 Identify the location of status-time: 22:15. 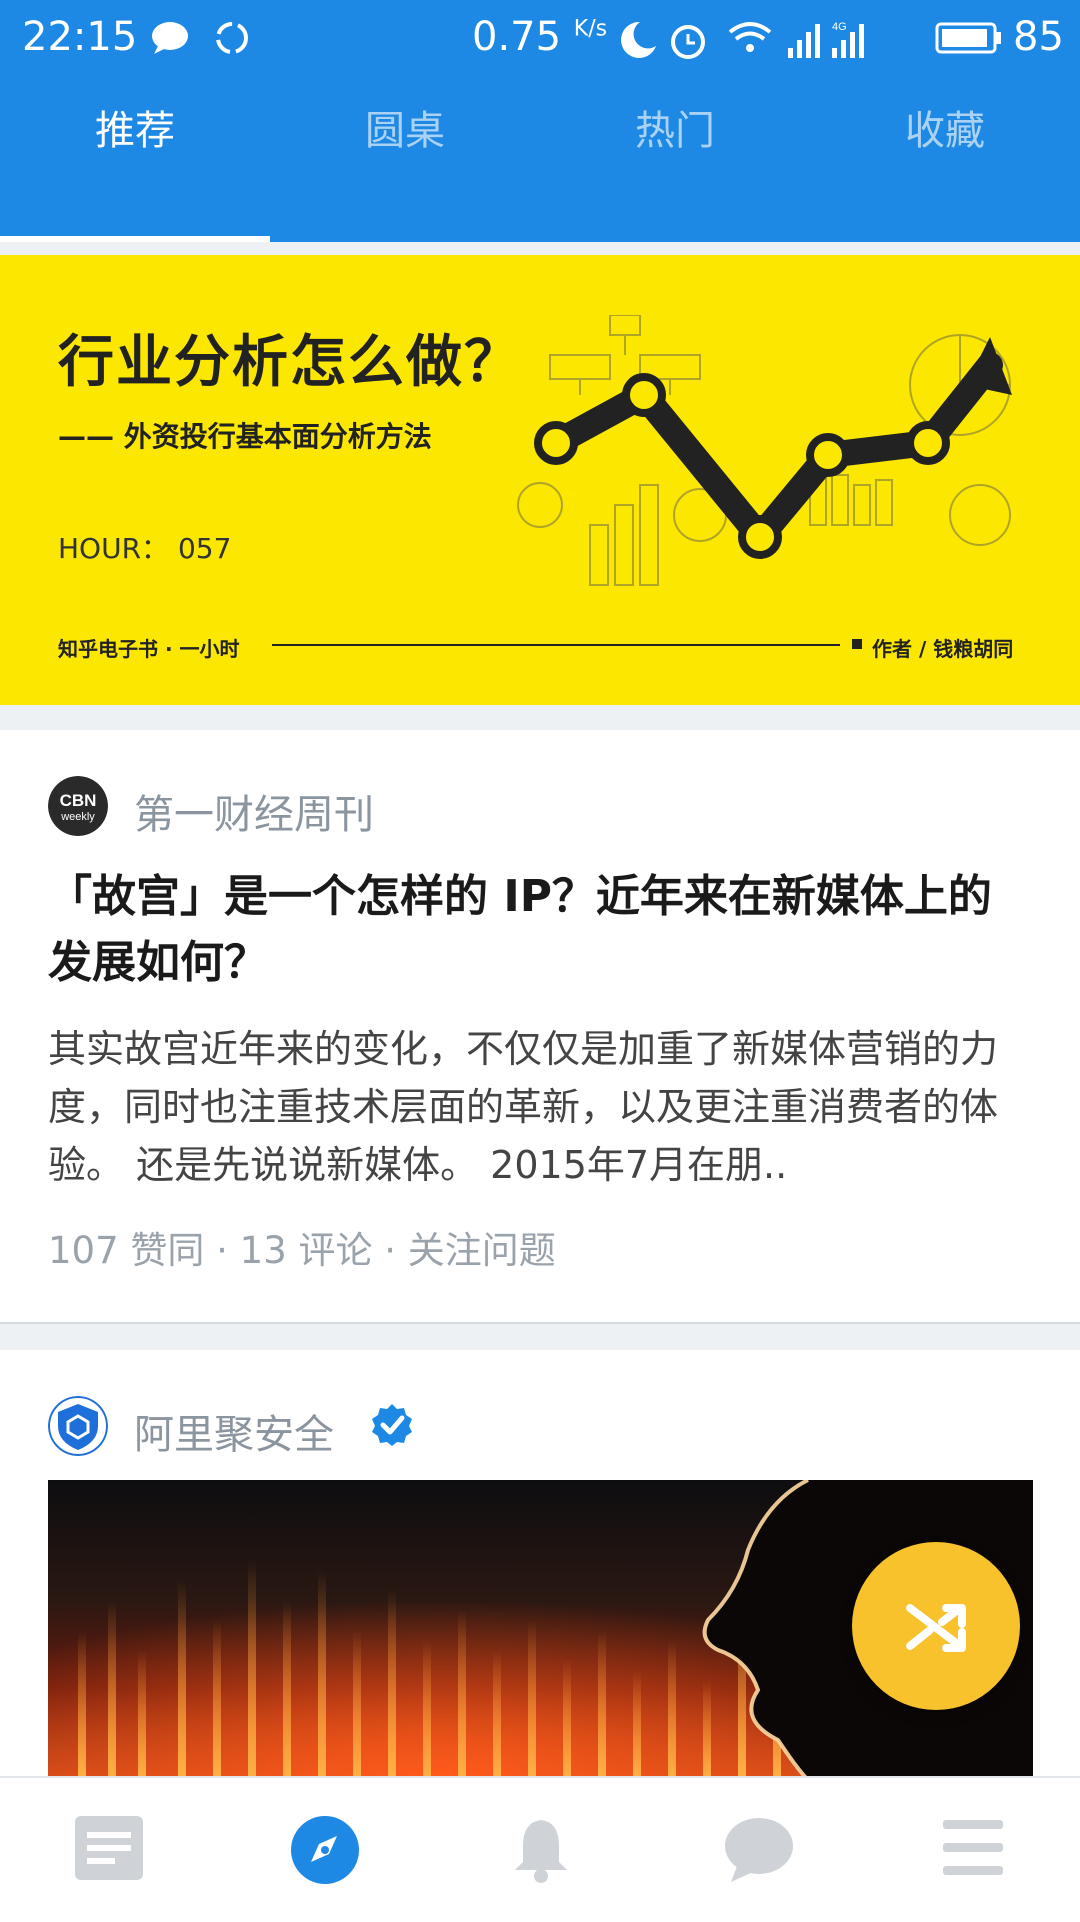
(80, 37).